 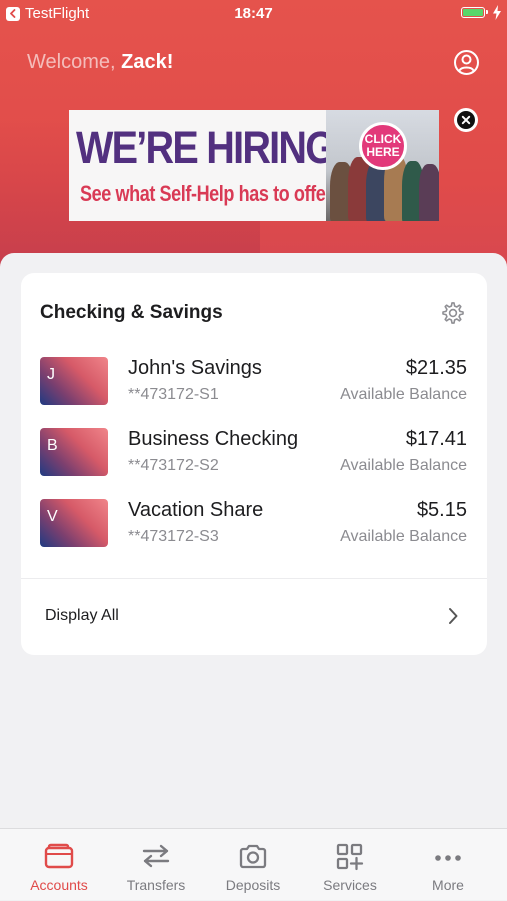 I want to click on banner-headline: WE’RE HIRING!, so click(x=211, y=147).